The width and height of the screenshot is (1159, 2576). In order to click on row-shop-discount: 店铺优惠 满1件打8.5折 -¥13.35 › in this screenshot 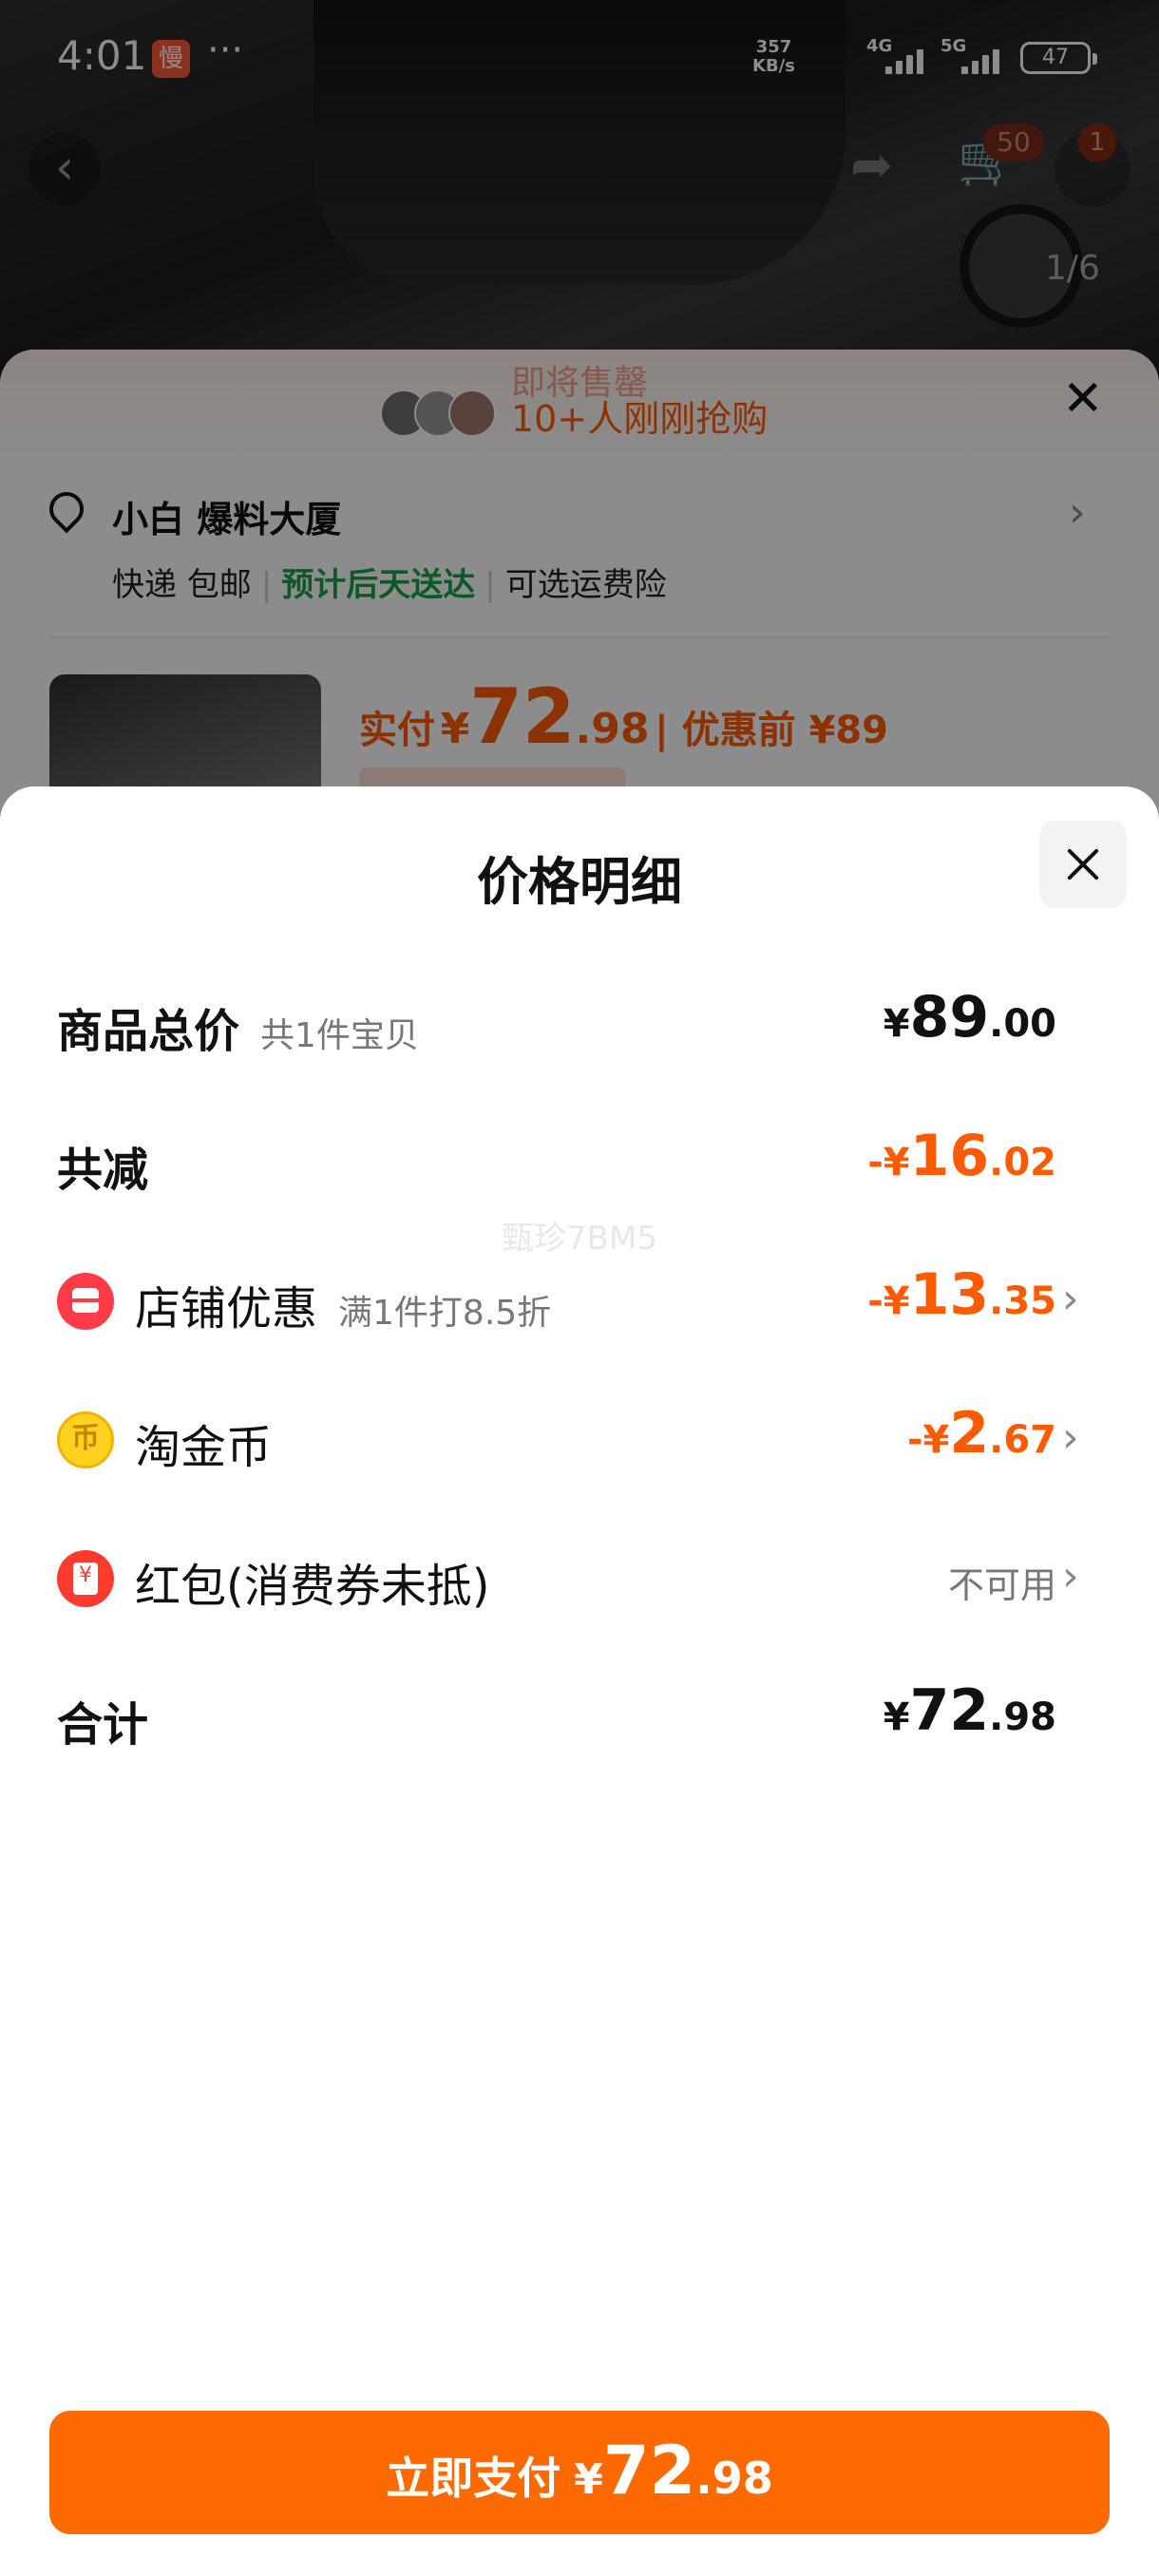, I will do `click(579, 1297)`.